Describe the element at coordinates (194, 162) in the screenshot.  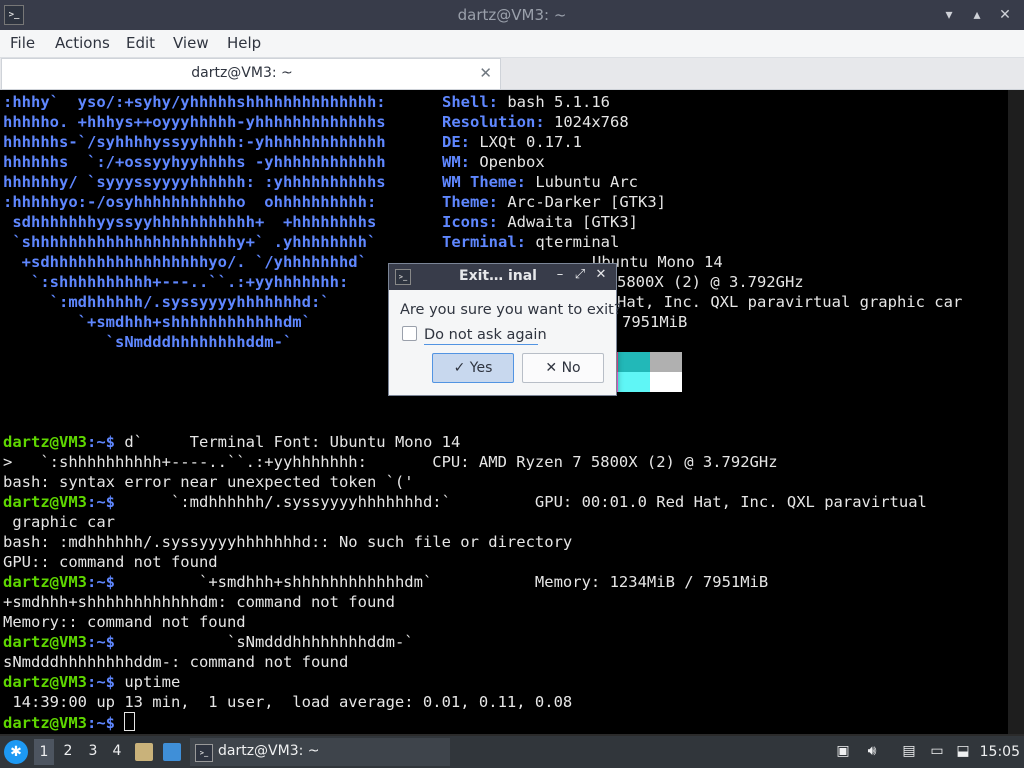
I see `logo-line: hhhhhhs `:/+ossyyhyyhhhhs -yhhhhhhhhhhhh` at that location.